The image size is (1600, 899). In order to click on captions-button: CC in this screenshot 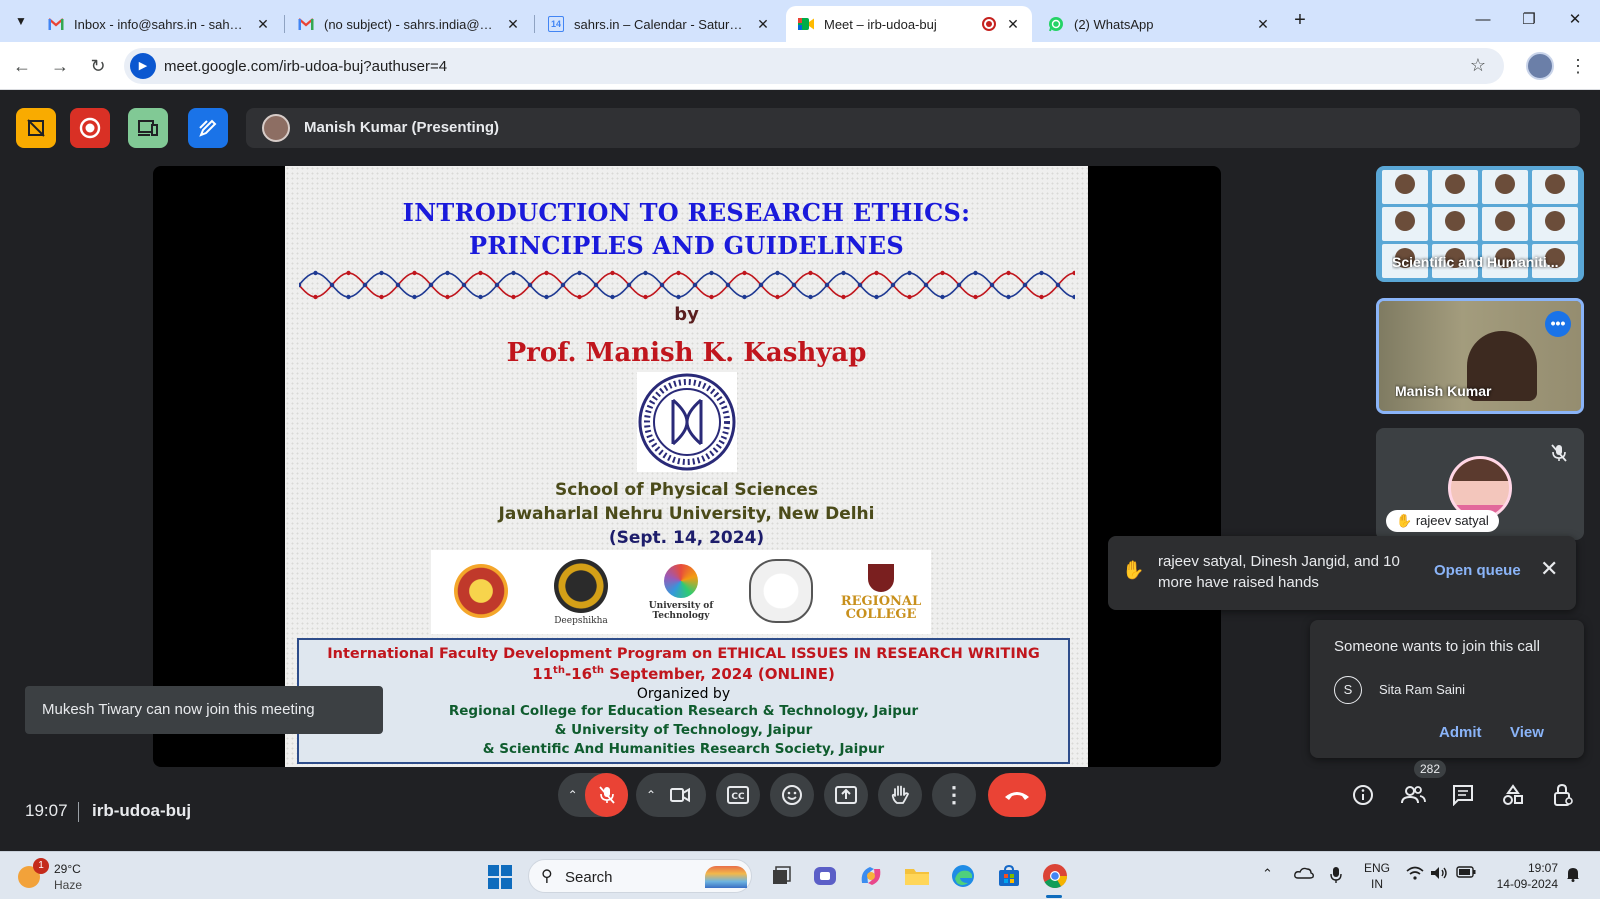, I will do `click(738, 795)`.